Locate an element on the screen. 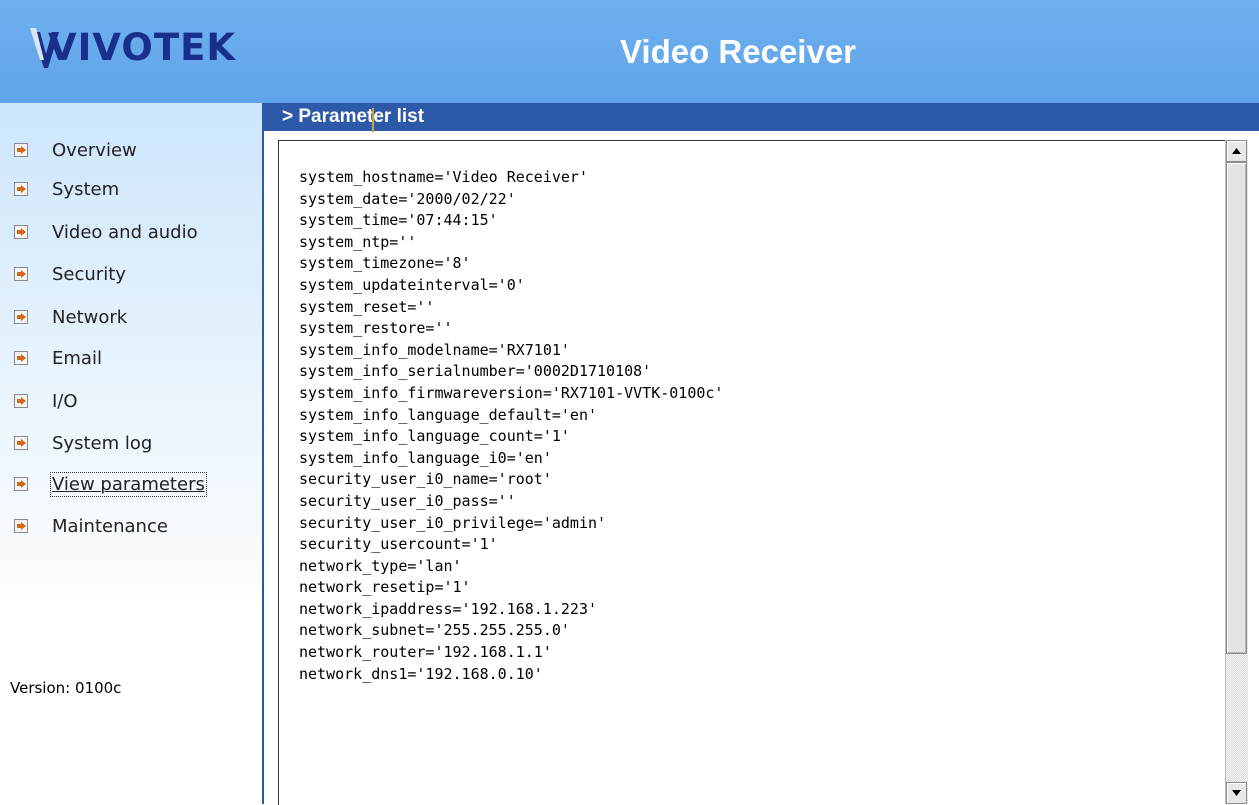 The image size is (1259, 805). parameter-line: system_updateinterval='0' is located at coordinates (412, 284).